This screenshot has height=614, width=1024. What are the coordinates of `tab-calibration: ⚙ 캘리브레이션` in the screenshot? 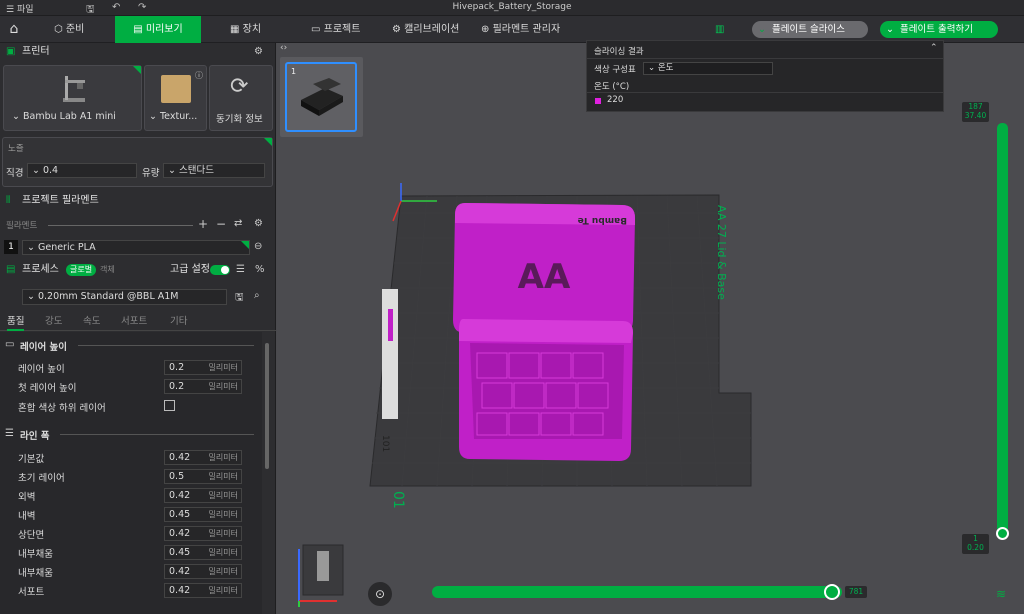 It's located at (425, 29).